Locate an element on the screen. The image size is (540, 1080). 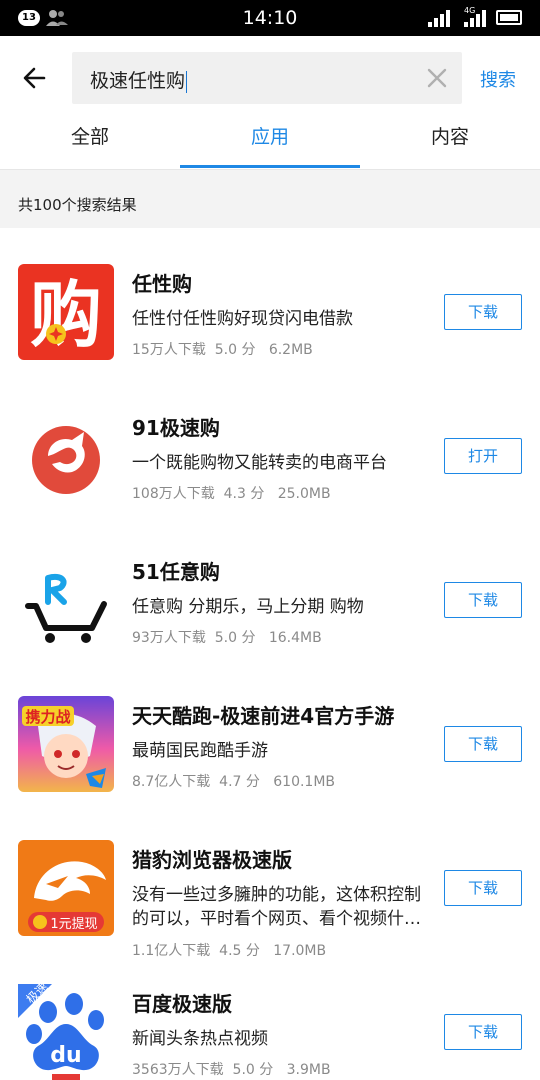
tab-apps: 应用 is located at coordinates (270, 144).